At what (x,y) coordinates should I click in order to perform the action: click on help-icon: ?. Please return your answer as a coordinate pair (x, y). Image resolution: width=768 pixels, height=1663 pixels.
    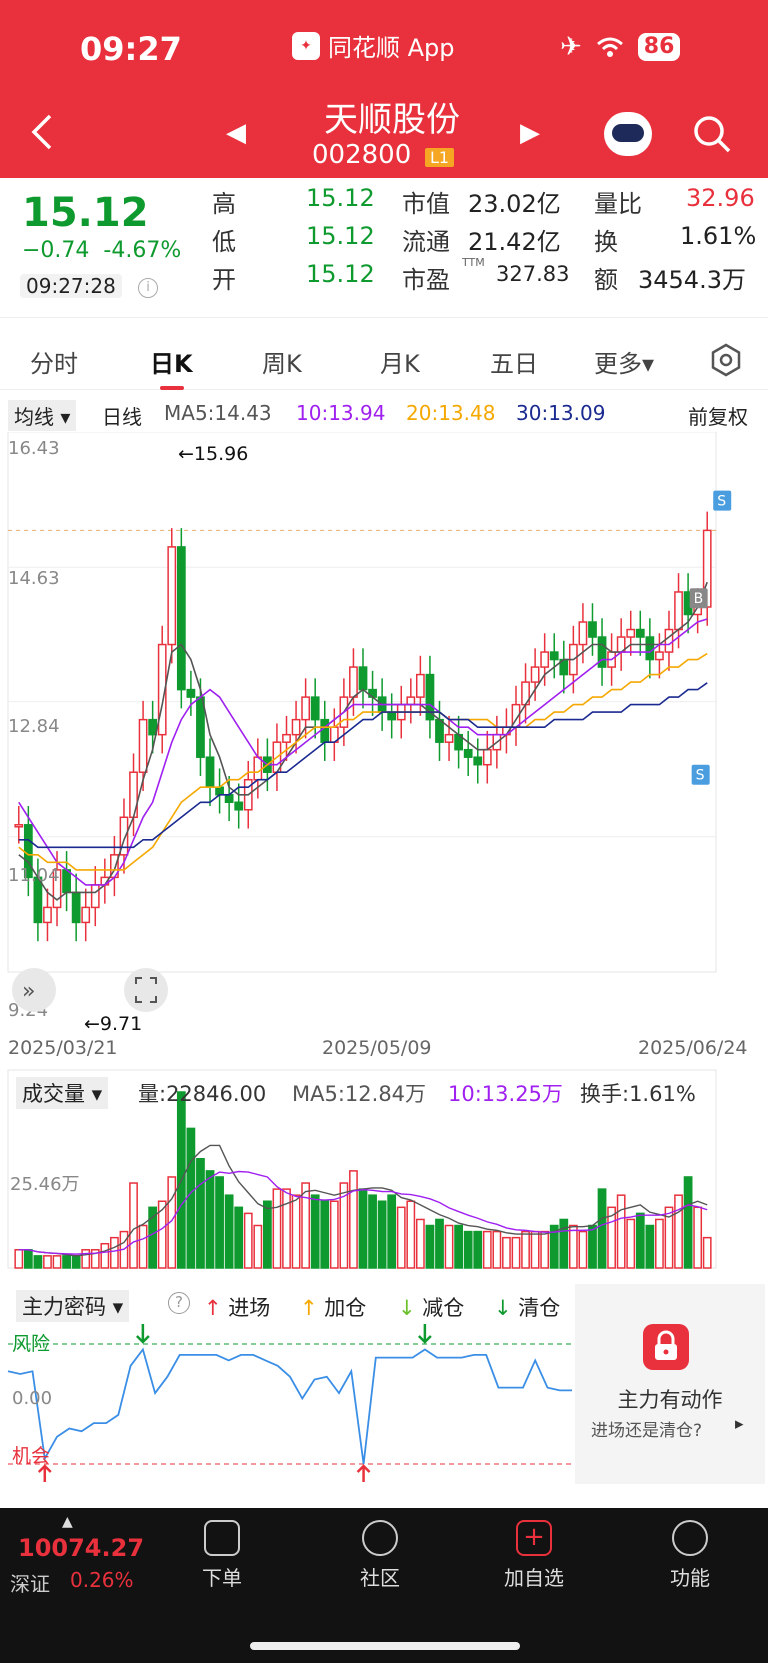
    Looking at the image, I should click on (179, 1303).